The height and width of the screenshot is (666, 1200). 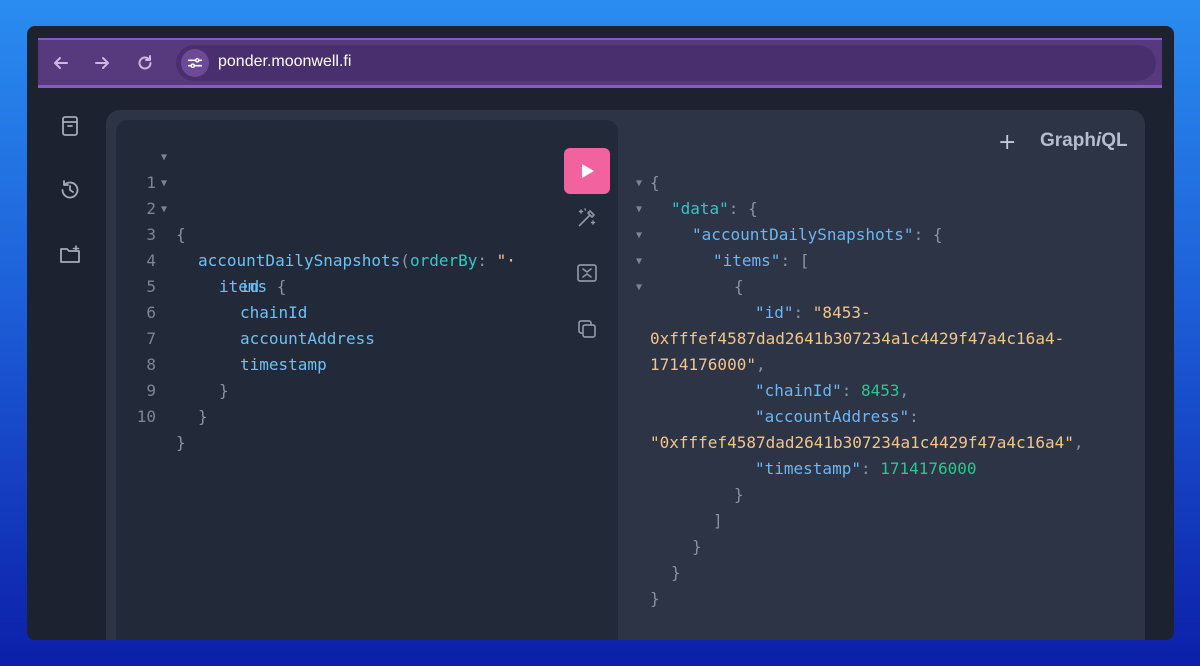 I want to click on url-field: ponder.moonwell.fi, so click(x=666, y=63).